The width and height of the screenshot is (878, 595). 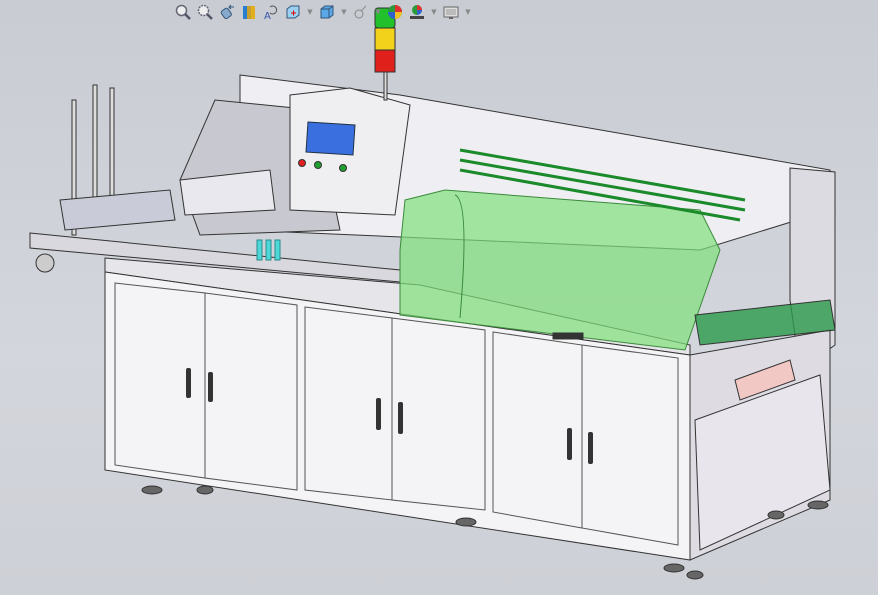 I want to click on view-orientation-icon, so click(x=293, y=12).